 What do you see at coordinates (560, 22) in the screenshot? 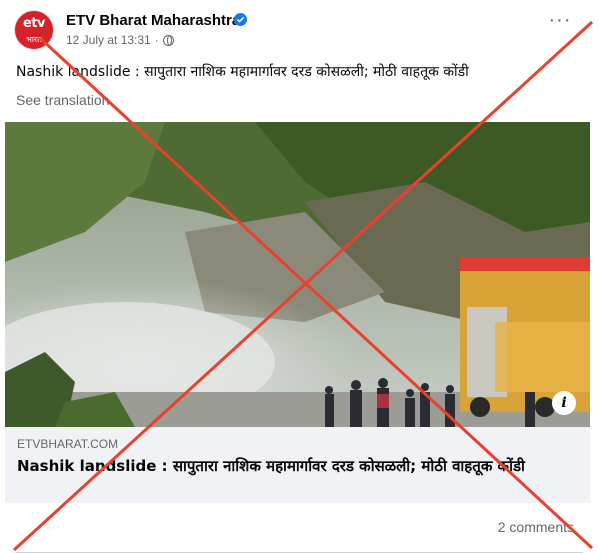
I see `more-options-icon: ···` at bounding box center [560, 22].